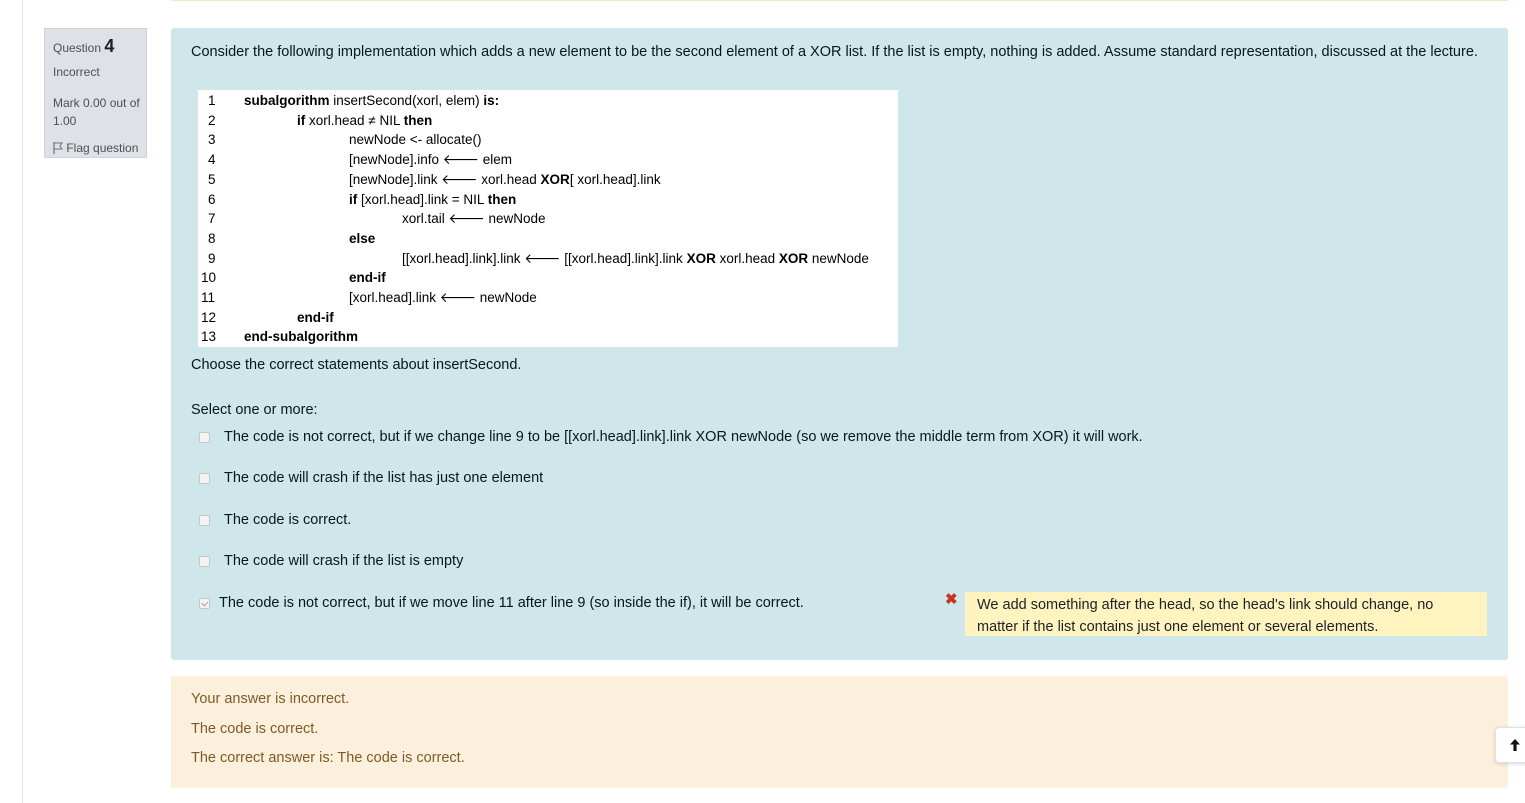  I want to click on question-number: Question 4, so click(99, 47).